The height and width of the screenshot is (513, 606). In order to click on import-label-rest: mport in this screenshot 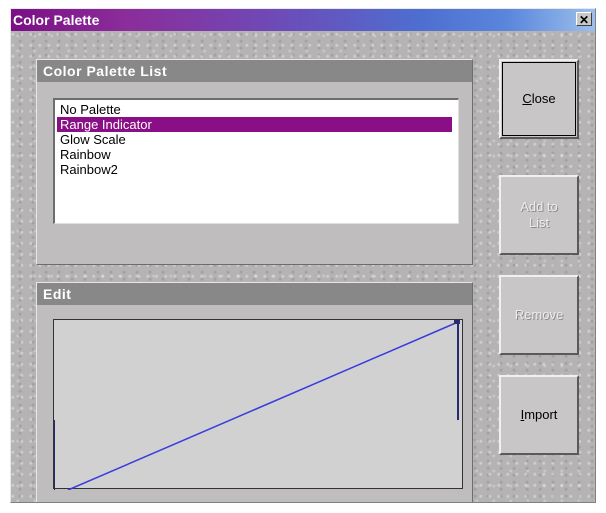, I will do `click(541, 414)`.